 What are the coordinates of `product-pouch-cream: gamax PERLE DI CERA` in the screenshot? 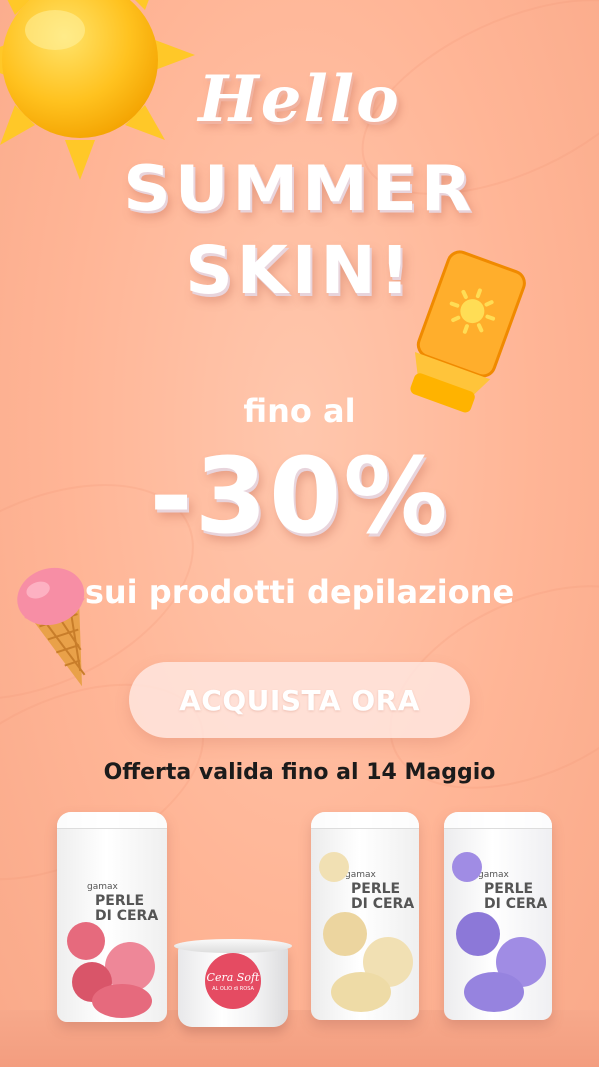 It's located at (365, 916).